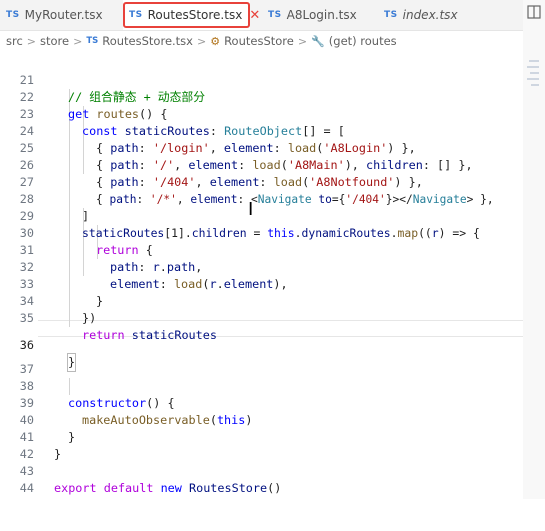 This screenshot has width=545, height=531. What do you see at coordinates (534, 12) in the screenshot?
I see `split-editor-icon` at bounding box center [534, 12].